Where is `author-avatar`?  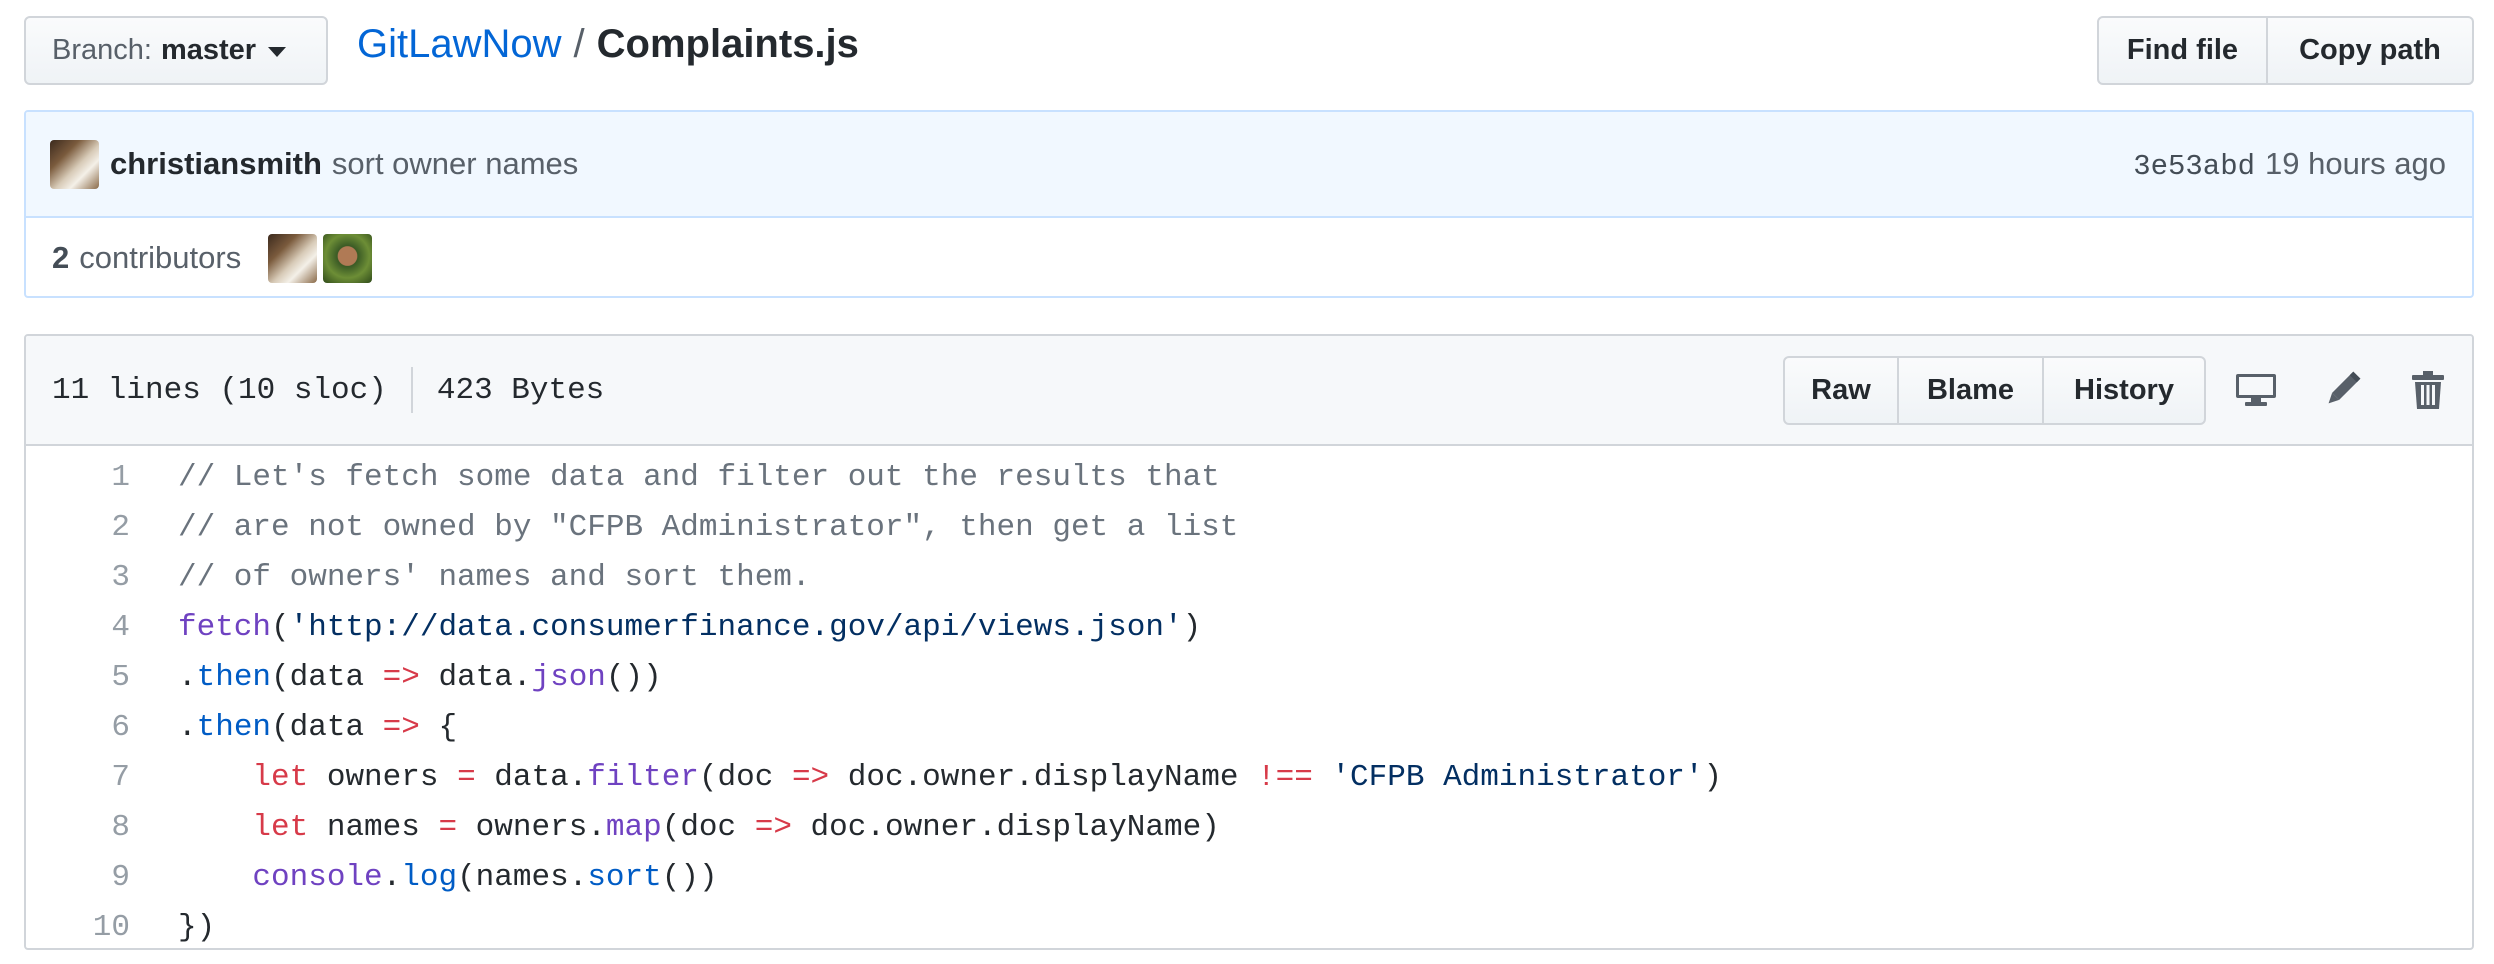 author-avatar is located at coordinates (74, 164).